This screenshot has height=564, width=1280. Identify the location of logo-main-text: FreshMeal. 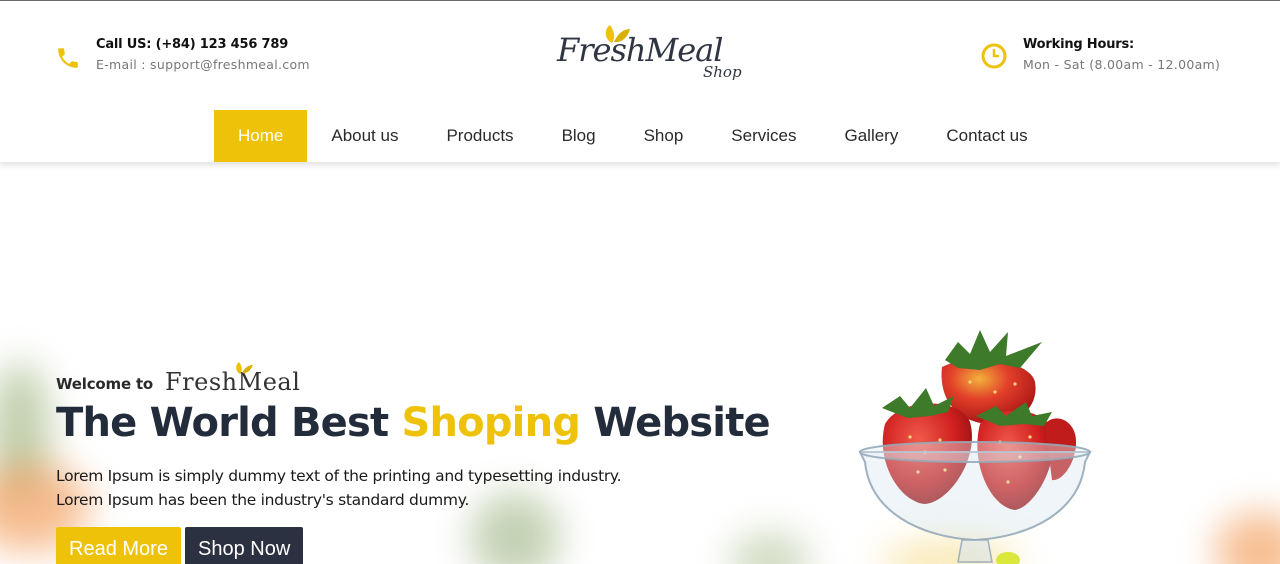
(640, 50).